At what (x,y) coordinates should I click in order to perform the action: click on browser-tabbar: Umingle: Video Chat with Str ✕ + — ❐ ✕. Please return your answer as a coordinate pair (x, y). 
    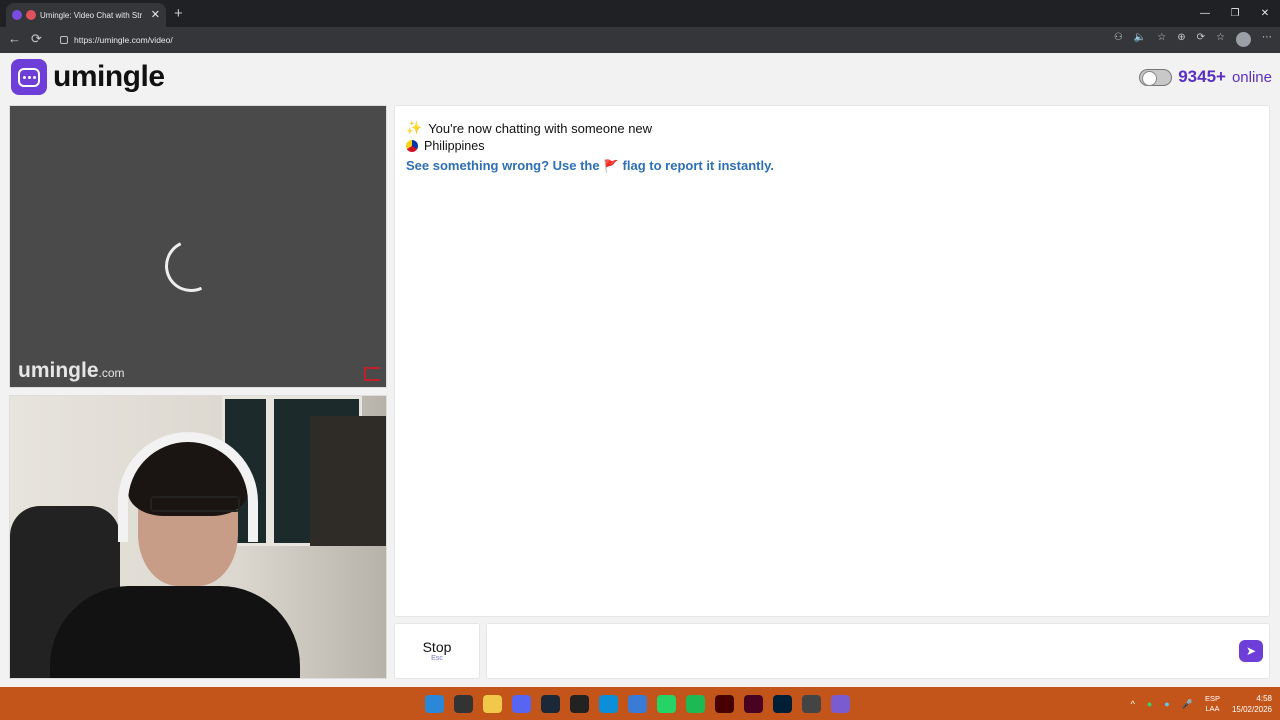
    Looking at the image, I should click on (640, 13).